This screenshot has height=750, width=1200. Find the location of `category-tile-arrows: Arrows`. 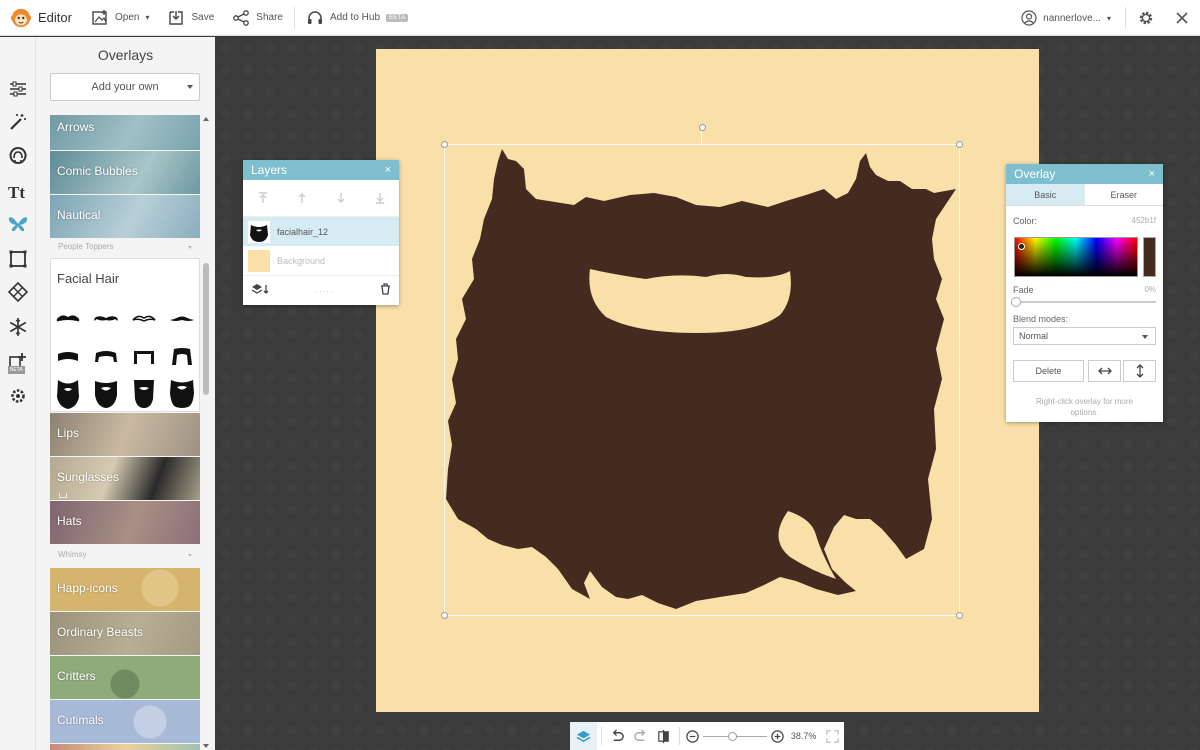

category-tile-arrows: Arrows is located at coordinates (125, 132).